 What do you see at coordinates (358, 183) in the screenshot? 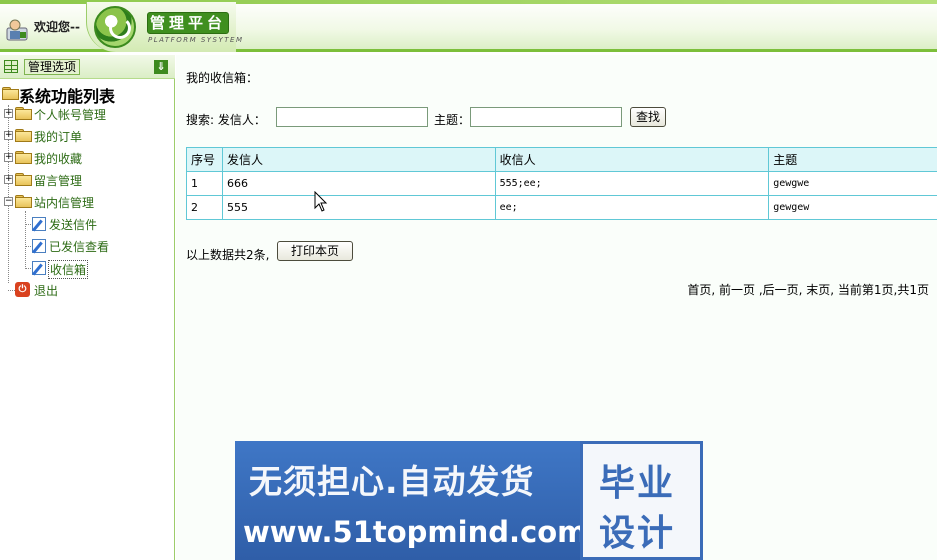
I see `table-cell: 666` at bounding box center [358, 183].